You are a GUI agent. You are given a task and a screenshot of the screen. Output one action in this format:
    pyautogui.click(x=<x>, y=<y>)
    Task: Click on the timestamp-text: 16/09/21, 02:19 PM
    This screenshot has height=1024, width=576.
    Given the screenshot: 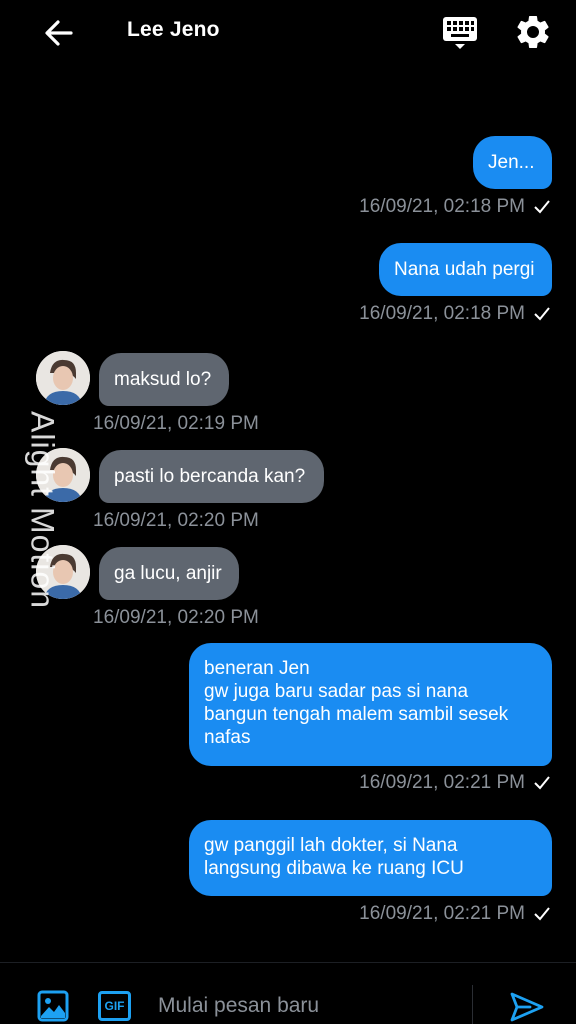 What is the action you would take?
    pyautogui.click(x=176, y=423)
    